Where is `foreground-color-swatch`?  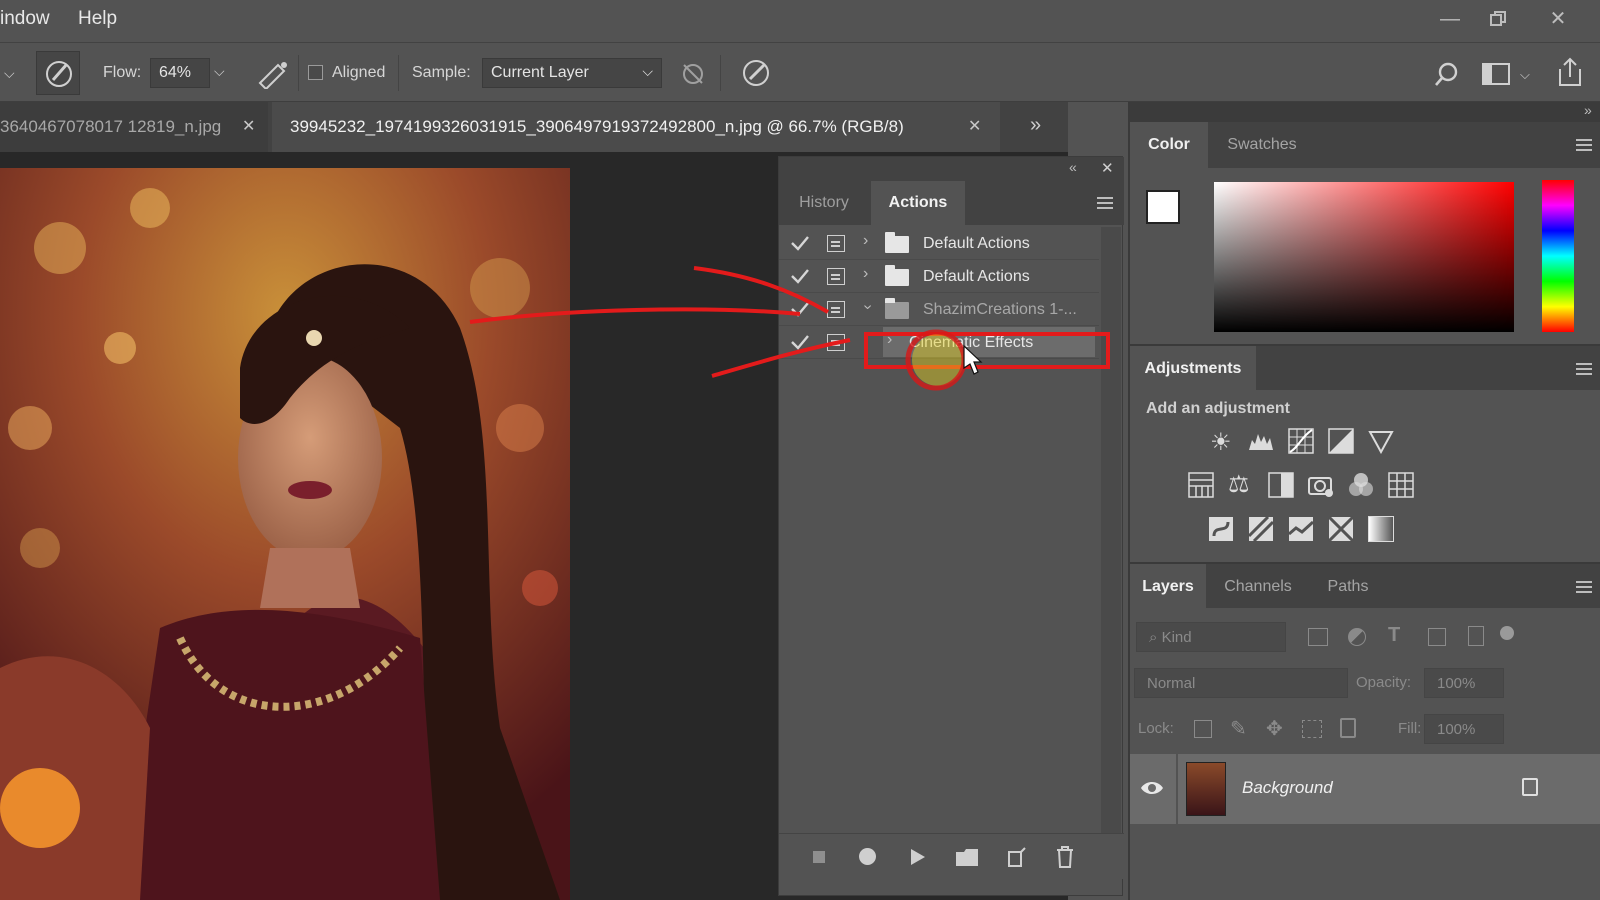
foreground-color-swatch is located at coordinates (1163, 207).